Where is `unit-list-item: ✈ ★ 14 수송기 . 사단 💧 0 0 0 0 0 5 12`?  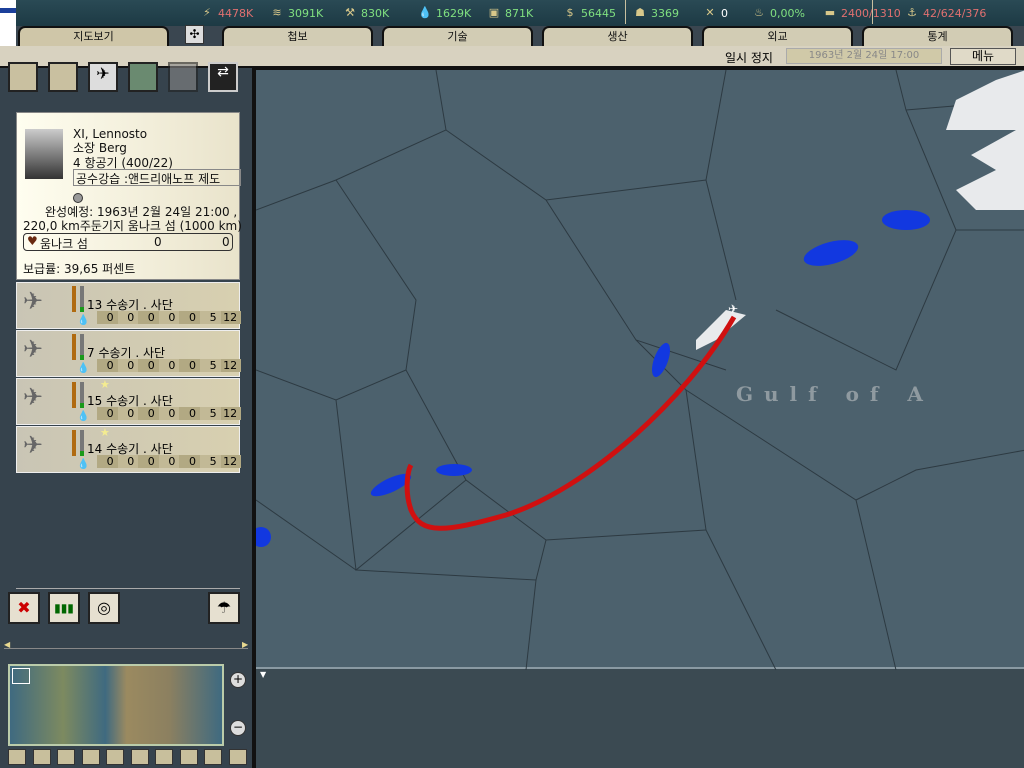
unit-list-item: ✈ ★ 14 수송기 . 사단 💧 0 0 0 0 0 5 12 is located at coordinates (129, 449).